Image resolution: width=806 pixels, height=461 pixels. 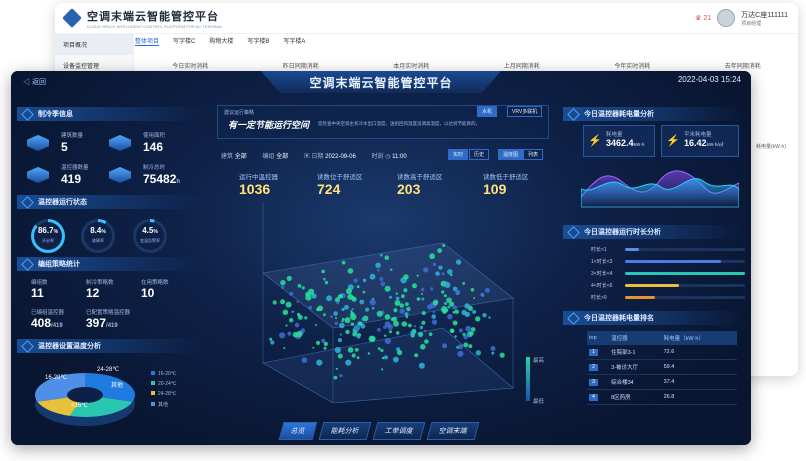 I want to click on strategy-slogan: 有一定节能运行空间, so click(x=269, y=125).